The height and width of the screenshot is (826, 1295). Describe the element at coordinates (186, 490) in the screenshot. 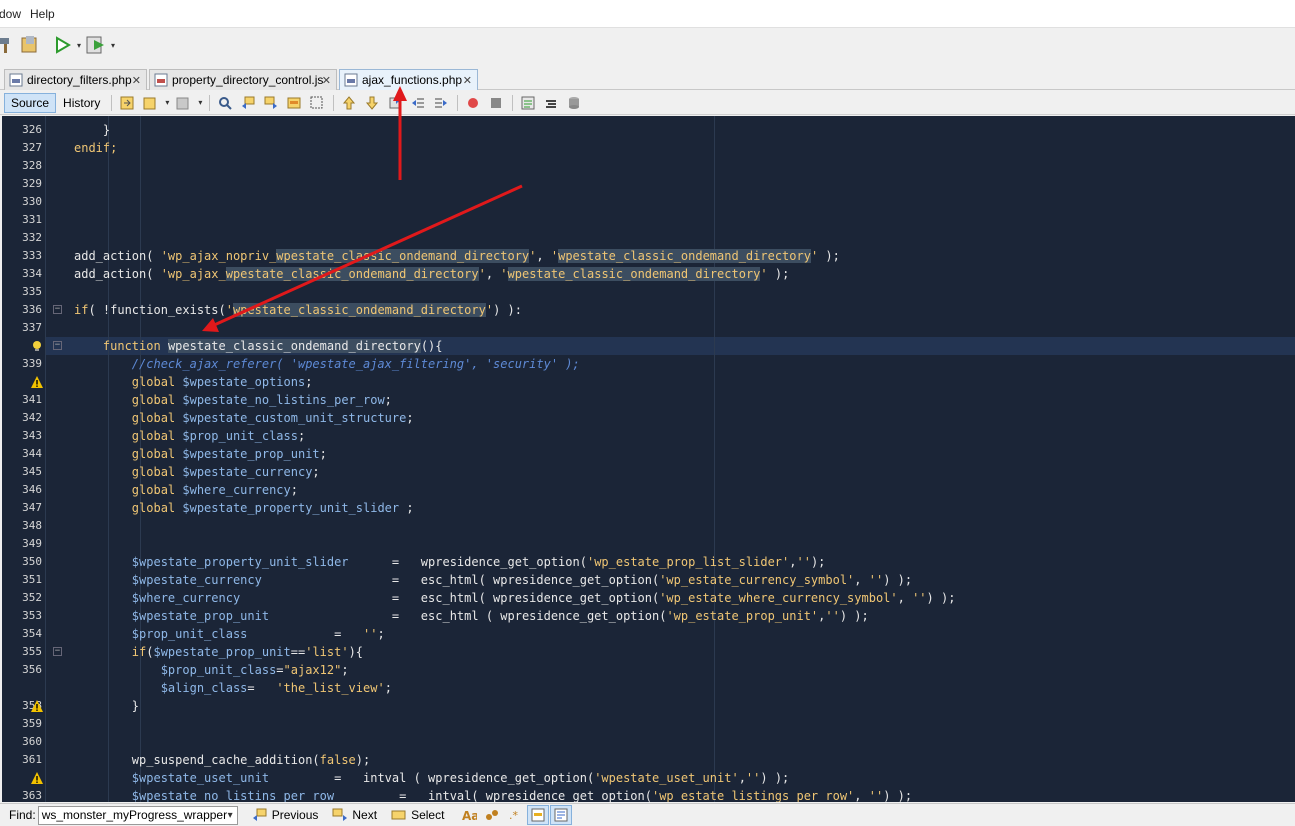

I see `code-line: global $where_currency;` at that location.